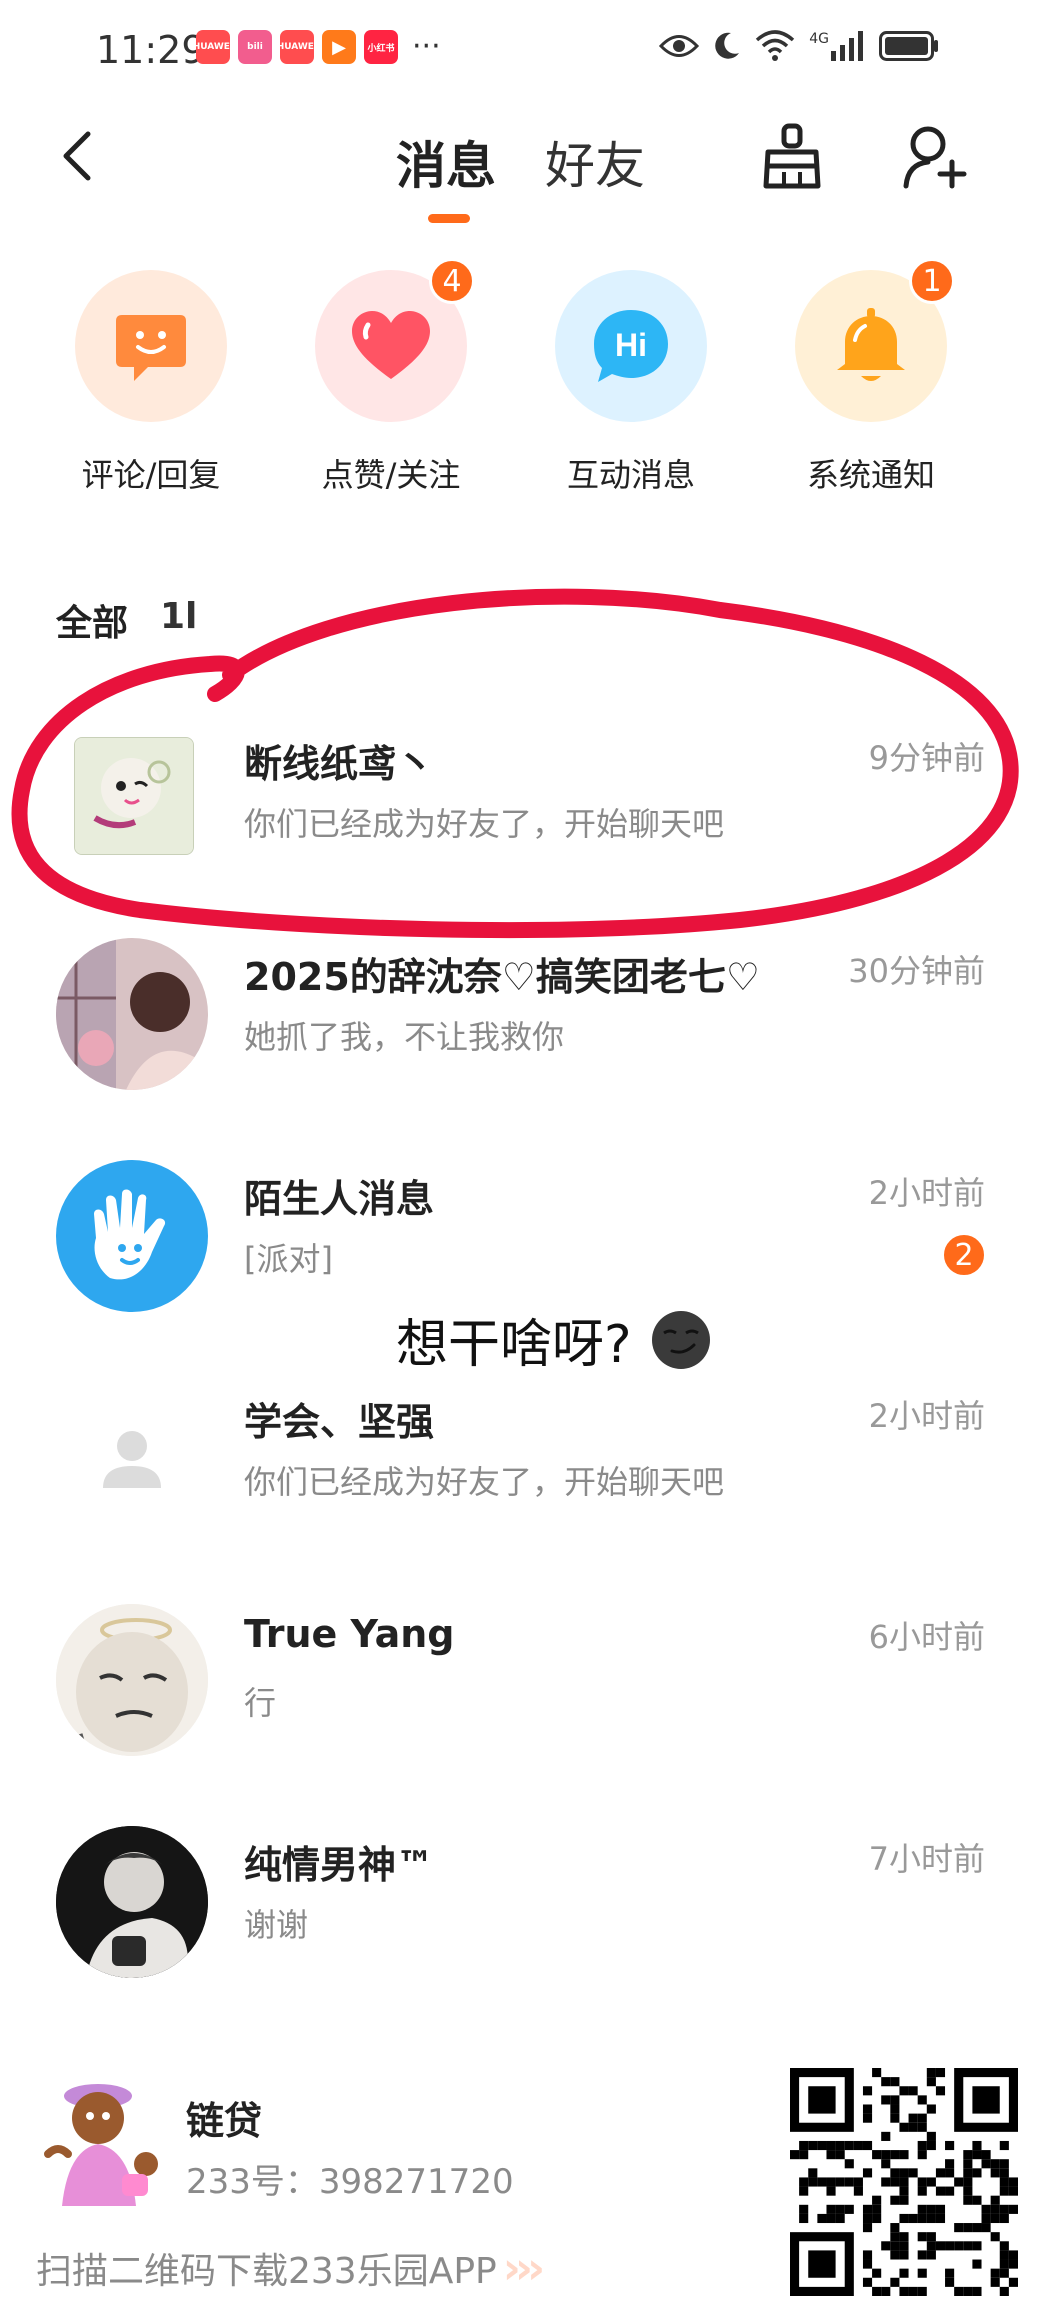  I want to click on comment-smile-icon, so click(151, 348).